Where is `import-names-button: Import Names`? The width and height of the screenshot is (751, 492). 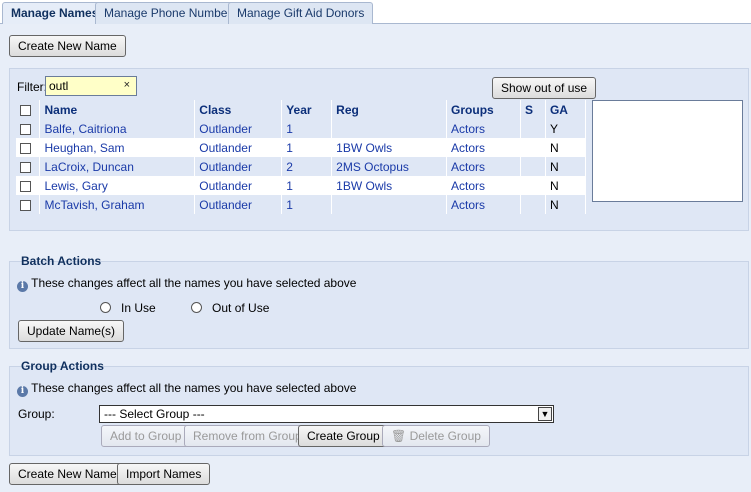 import-names-button: Import Names is located at coordinates (164, 474).